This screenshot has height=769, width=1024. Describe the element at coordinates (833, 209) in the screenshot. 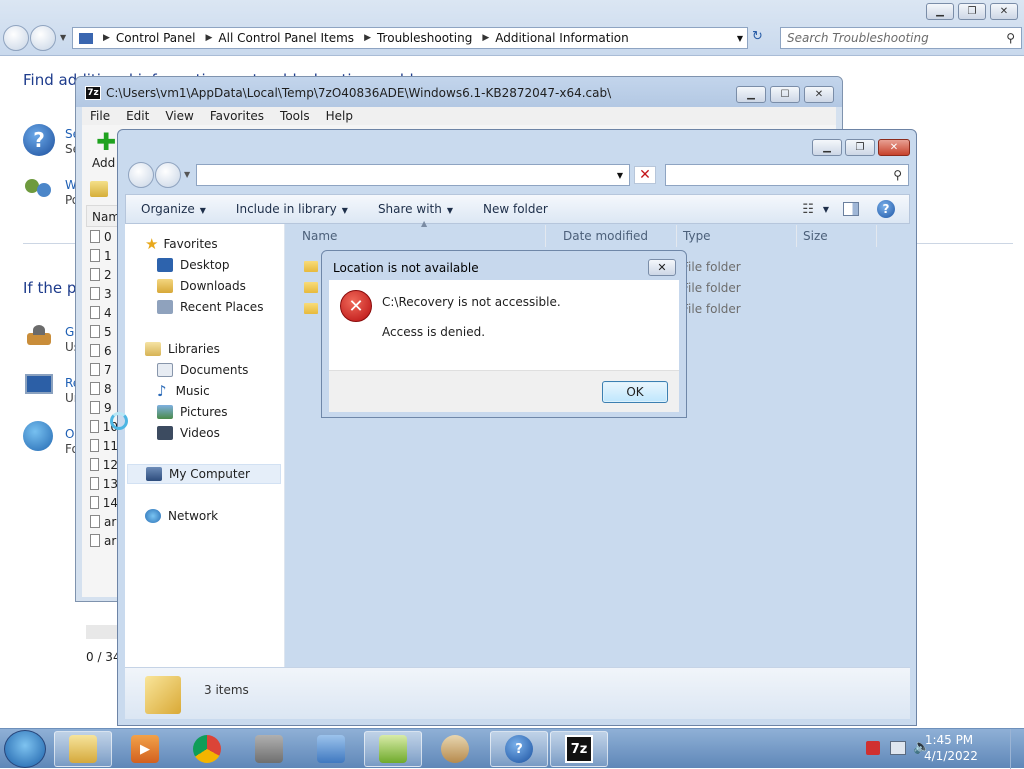

I see `views-dropdown-icon: ▼` at that location.